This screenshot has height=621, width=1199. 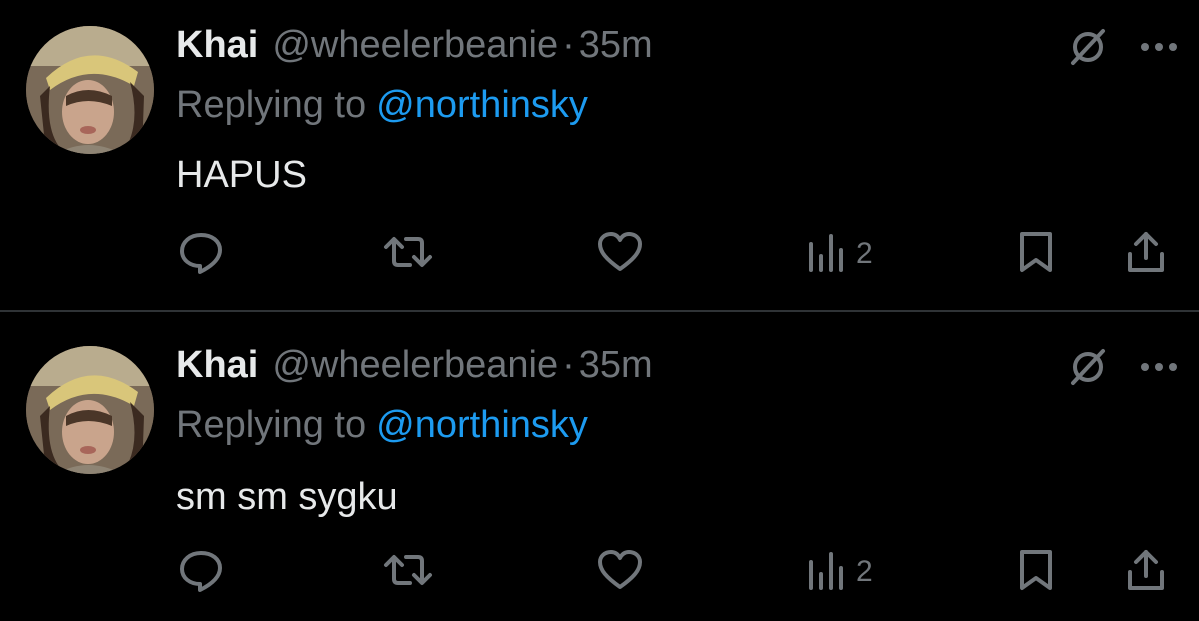 I want to click on tweet-text: HAPUS, so click(x=241, y=175).